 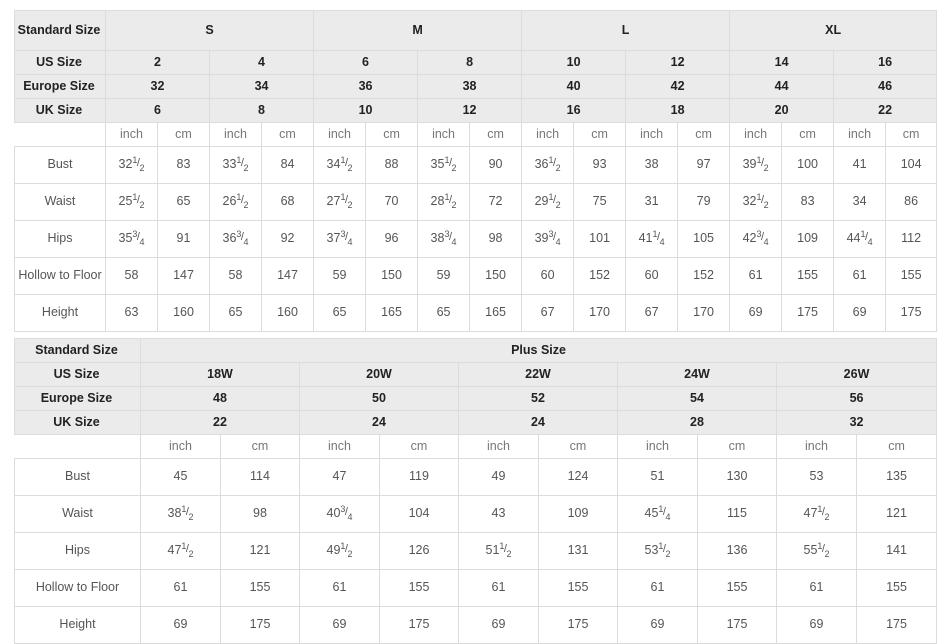 I want to click on plus-uk-size-value: 28, so click(x=697, y=422).